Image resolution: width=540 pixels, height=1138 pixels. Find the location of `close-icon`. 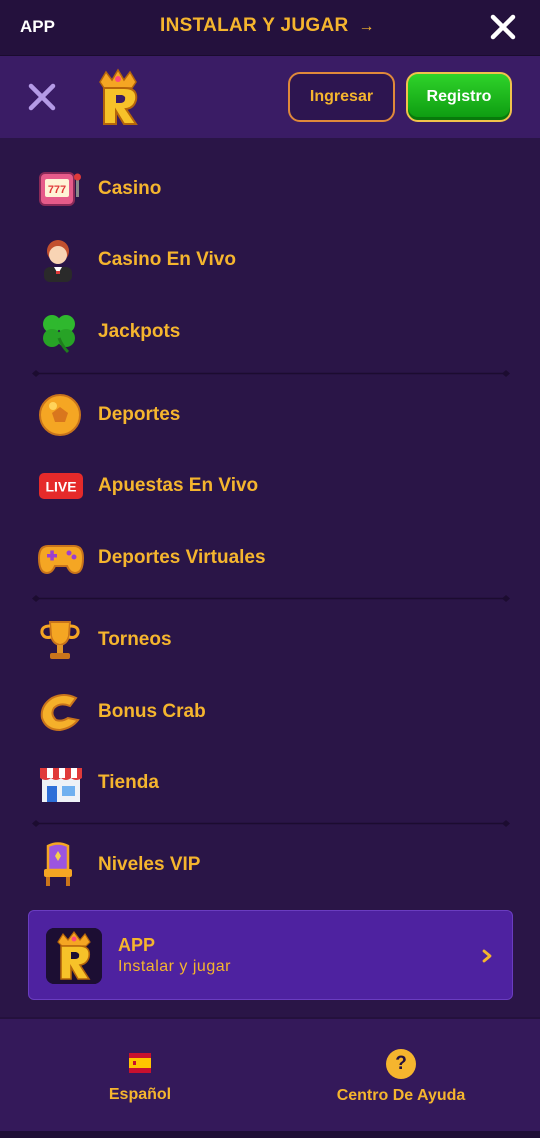

close-icon is located at coordinates (503, 27).